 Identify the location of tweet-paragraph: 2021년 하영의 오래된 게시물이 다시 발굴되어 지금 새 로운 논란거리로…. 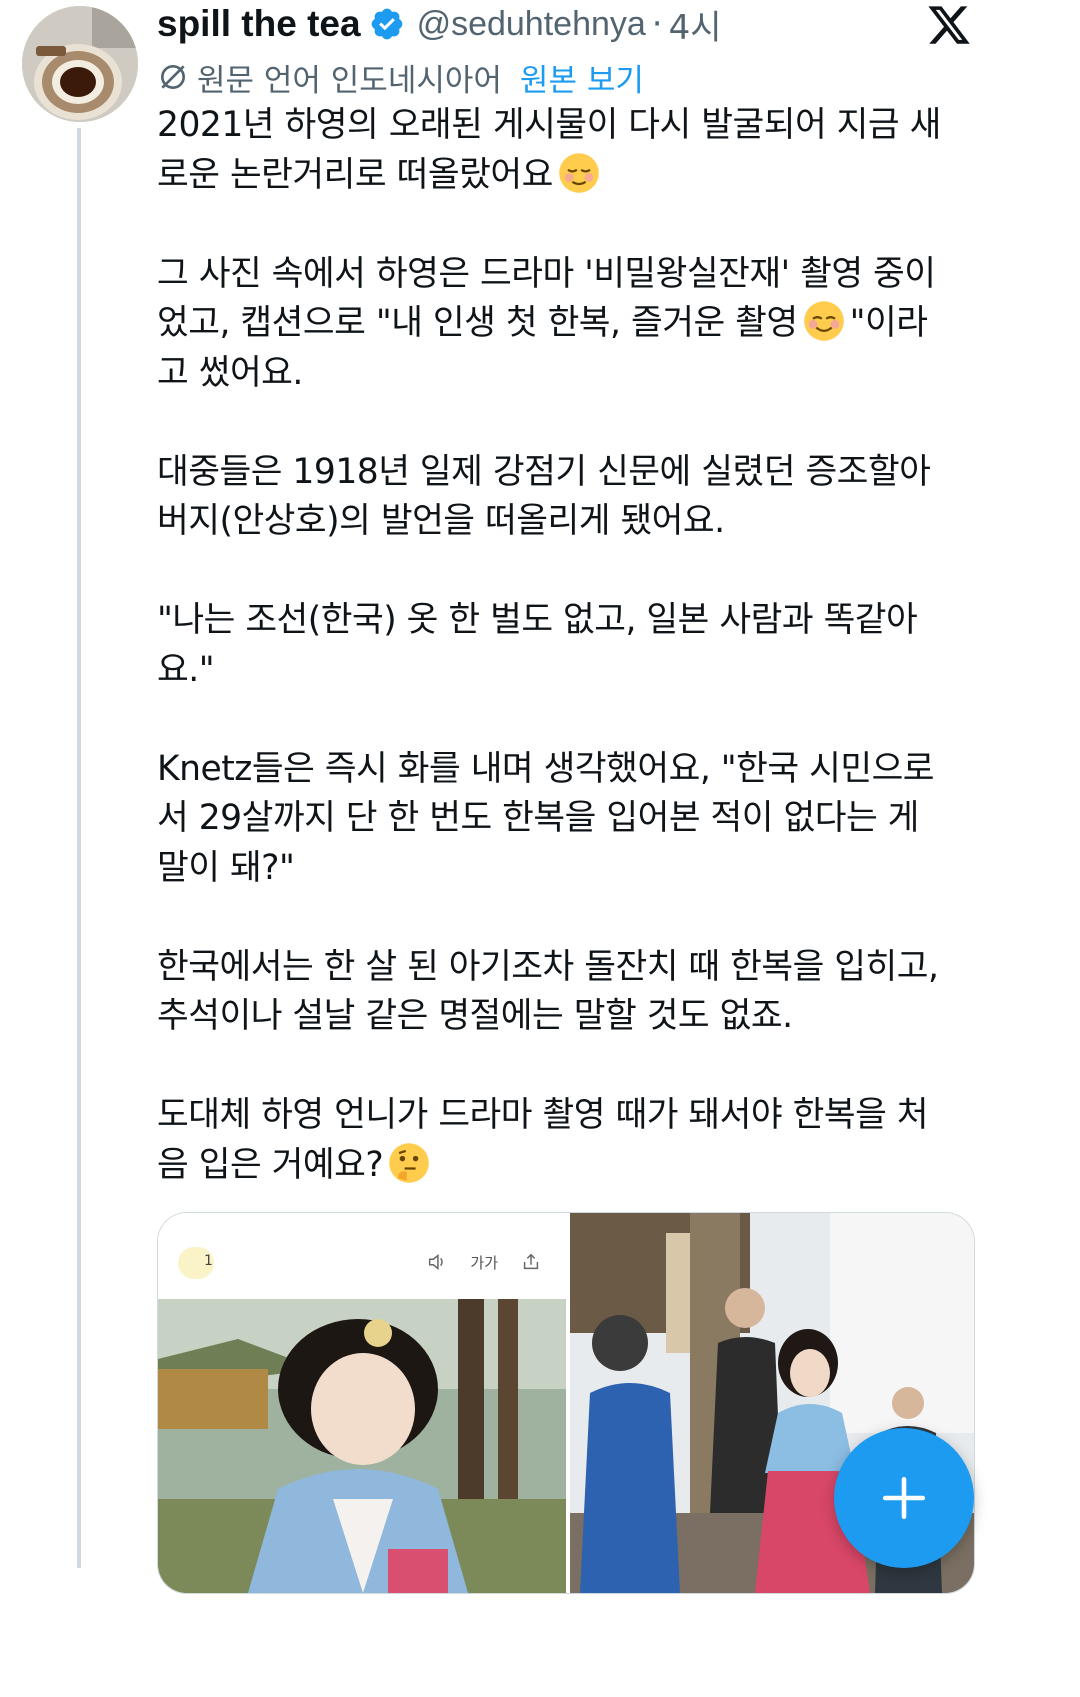
(563, 150).